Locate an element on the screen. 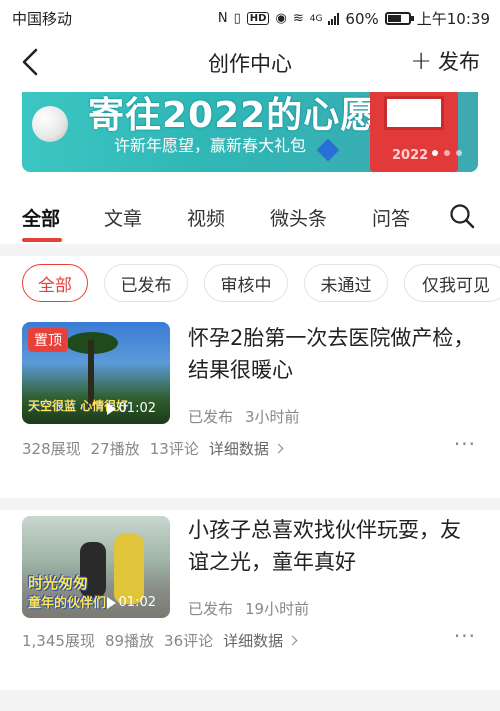 Image resolution: width=500 pixels, height=711 pixels. post-time: 19小时前 is located at coordinates (277, 609).